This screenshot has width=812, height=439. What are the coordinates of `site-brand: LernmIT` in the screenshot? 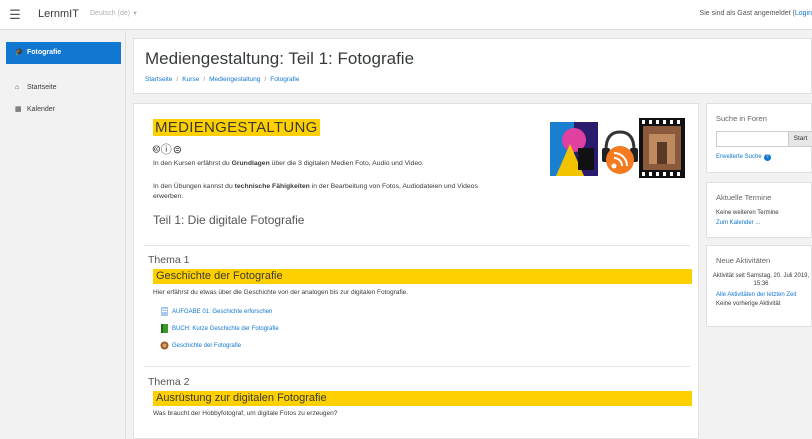 It's located at (58, 14).